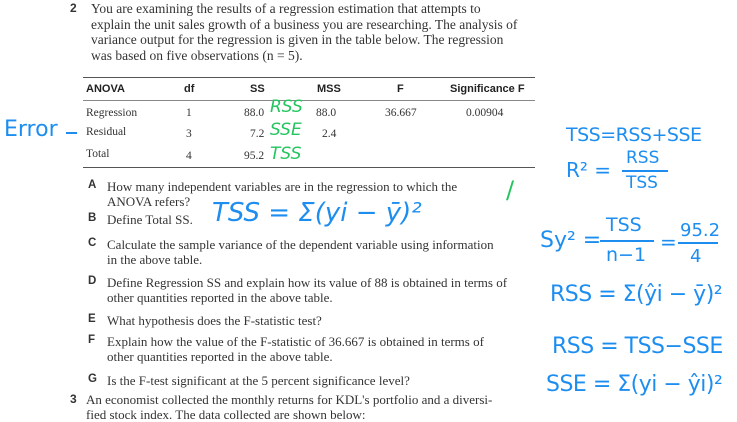  What do you see at coordinates (634, 135) in the screenshot?
I see `tss-identity: TSS=RSS+SSE` at bounding box center [634, 135].